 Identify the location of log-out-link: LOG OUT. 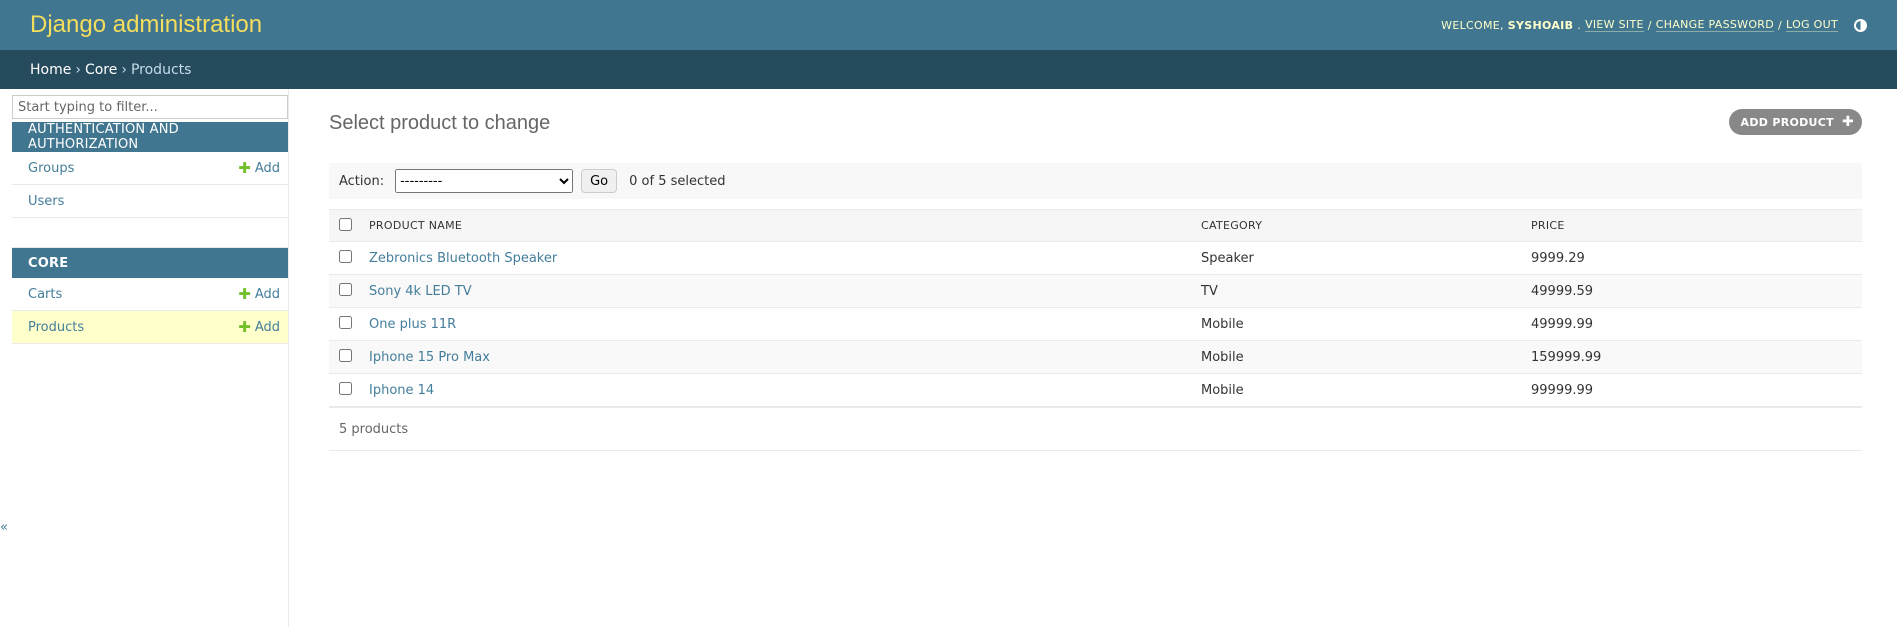
(1812, 25).